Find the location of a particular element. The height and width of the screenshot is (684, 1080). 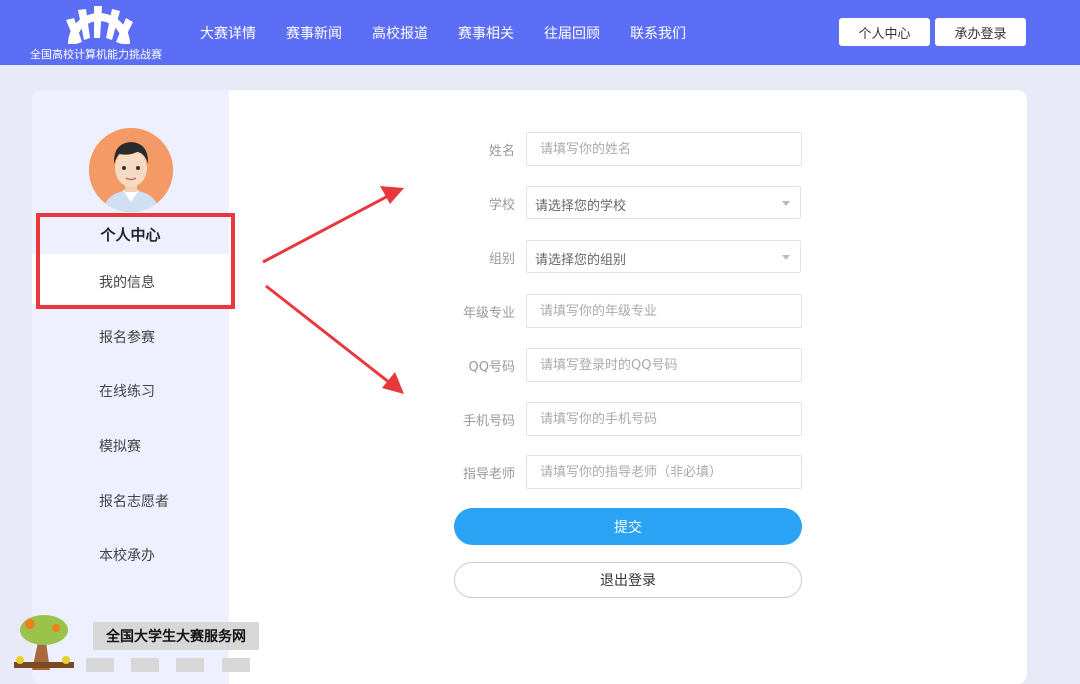

qq-input is located at coordinates (664, 365).